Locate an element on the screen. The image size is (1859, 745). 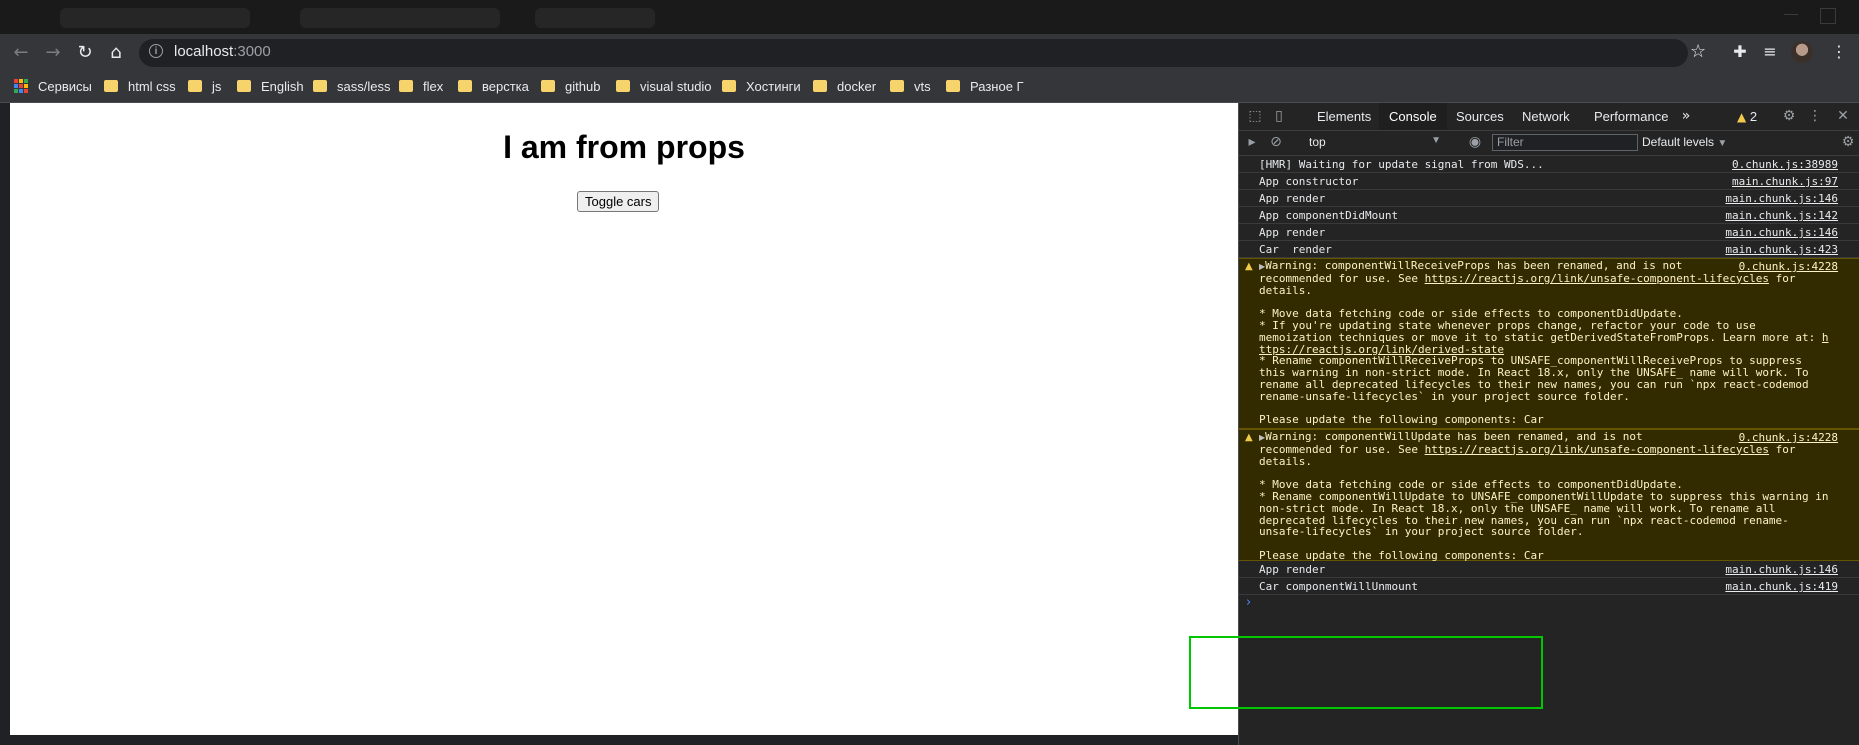
tab-network: Network is located at coordinates (1546, 116).